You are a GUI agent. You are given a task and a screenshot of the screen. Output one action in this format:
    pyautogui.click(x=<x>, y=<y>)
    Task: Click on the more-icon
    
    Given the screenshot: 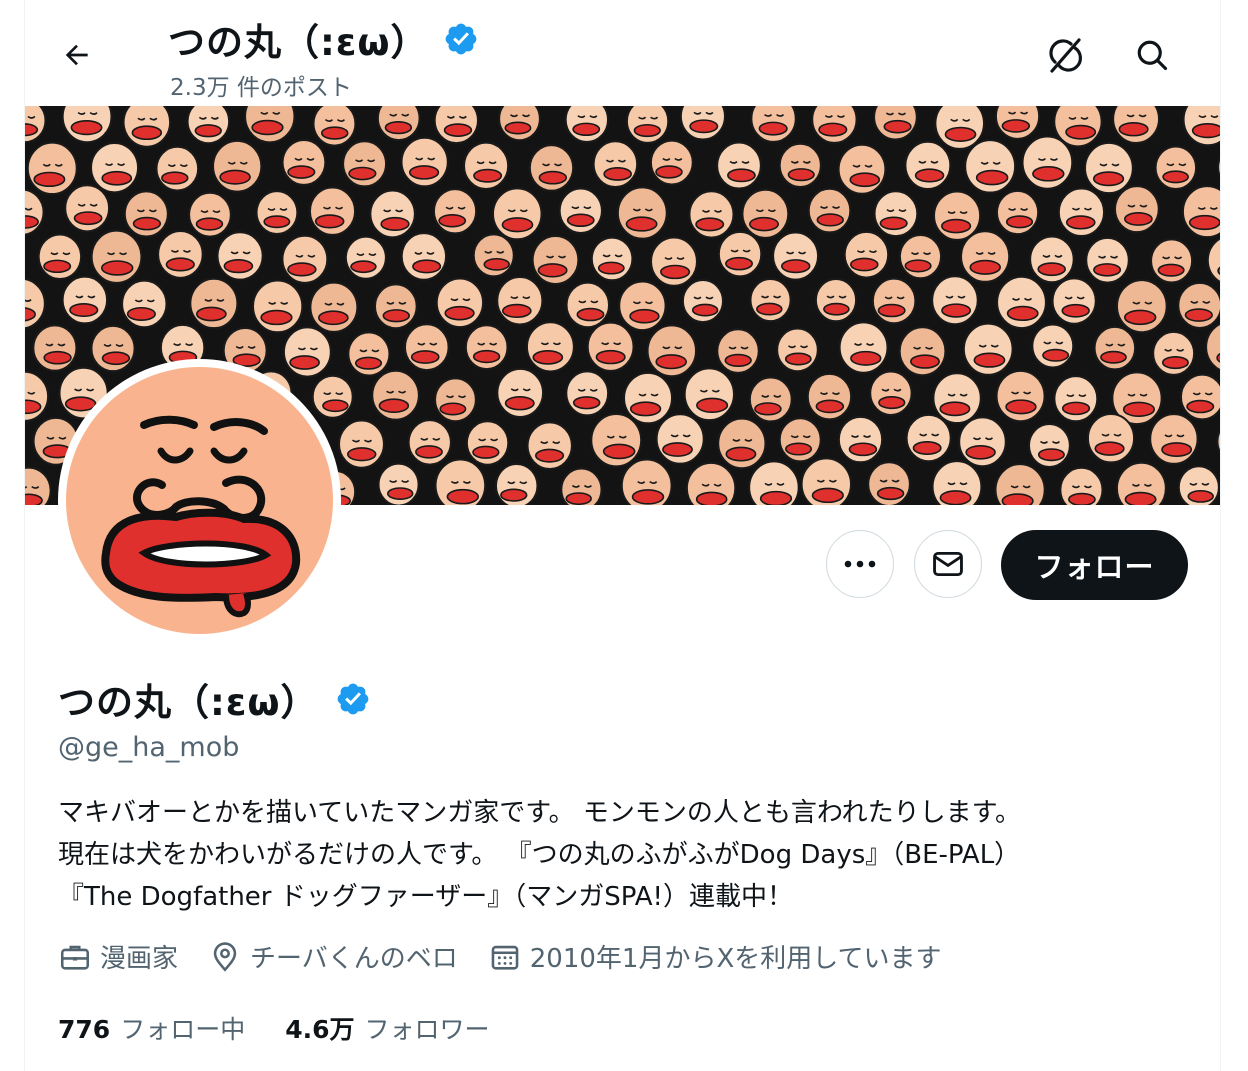 What is the action you would take?
    pyautogui.click(x=860, y=564)
    